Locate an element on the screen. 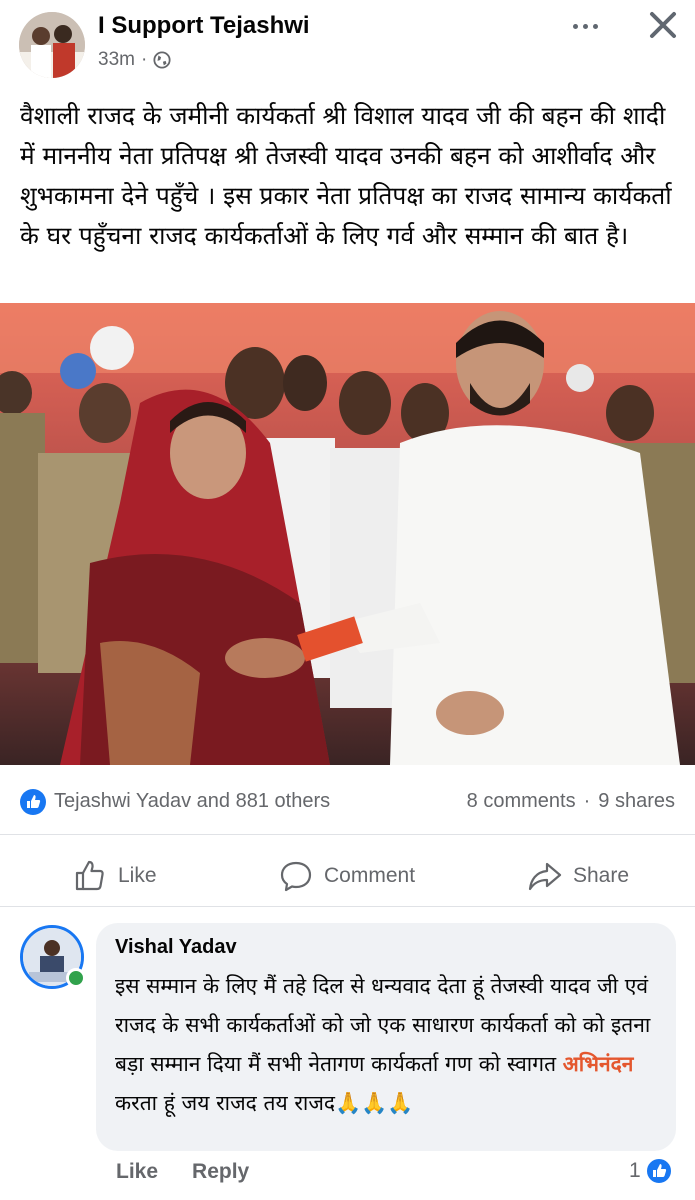 The height and width of the screenshot is (1200, 695). share-button: Share is located at coordinates (578, 876).